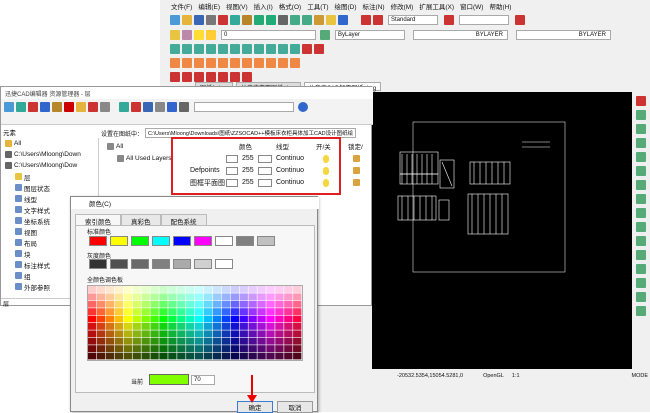  What do you see at coordinates (471, 6) in the screenshot?
I see `menu-item-10: 窗口(W)` at bounding box center [471, 6].